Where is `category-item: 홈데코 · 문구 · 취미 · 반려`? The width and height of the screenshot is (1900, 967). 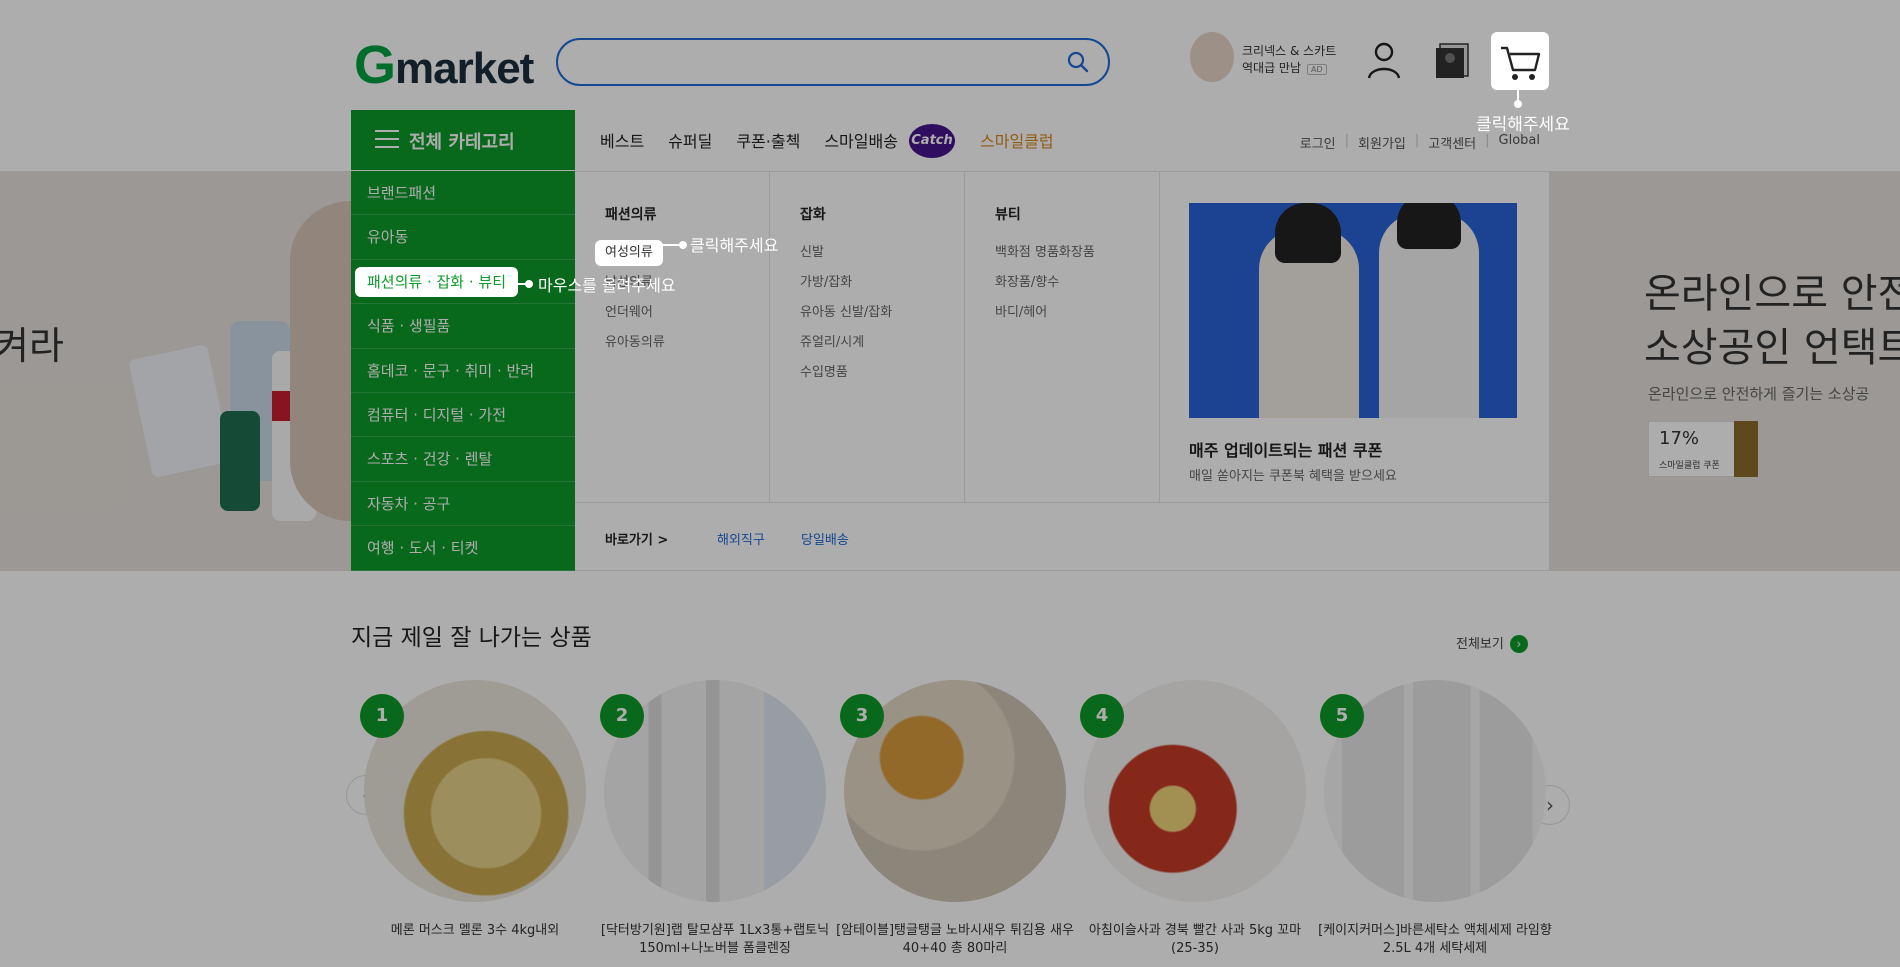
category-item: 홈데코 · 문구 · 취미 · 반려 is located at coordinates (463, 371).